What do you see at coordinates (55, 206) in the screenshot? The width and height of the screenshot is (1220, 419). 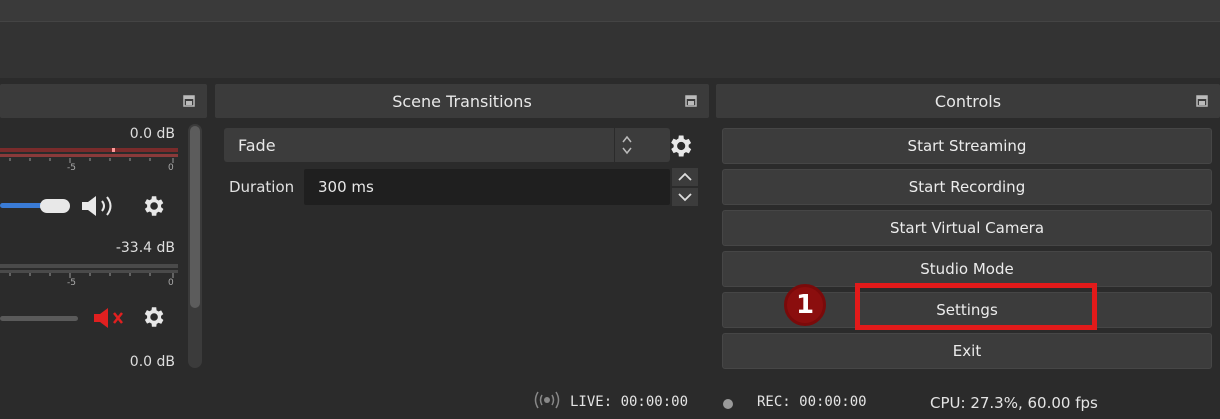 I see `channel1-volume-knob` at bounding box center [55, 206].